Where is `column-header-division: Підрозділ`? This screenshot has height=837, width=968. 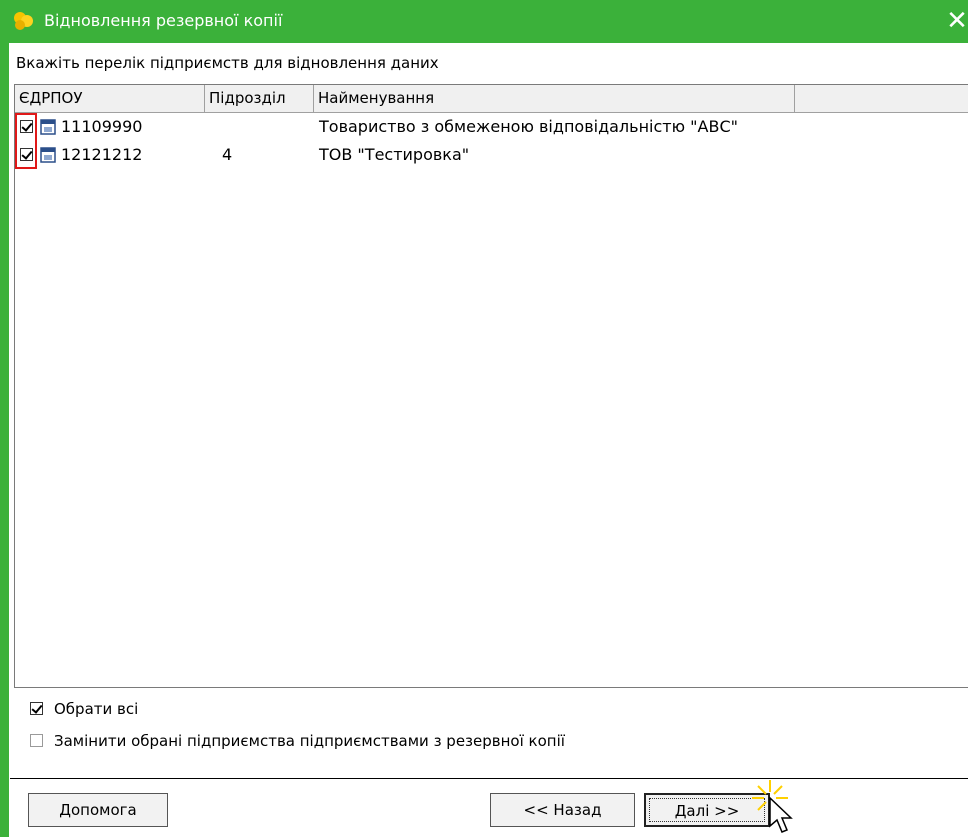
column-header-division: Підрозділ is located at coordinates (259, 98).